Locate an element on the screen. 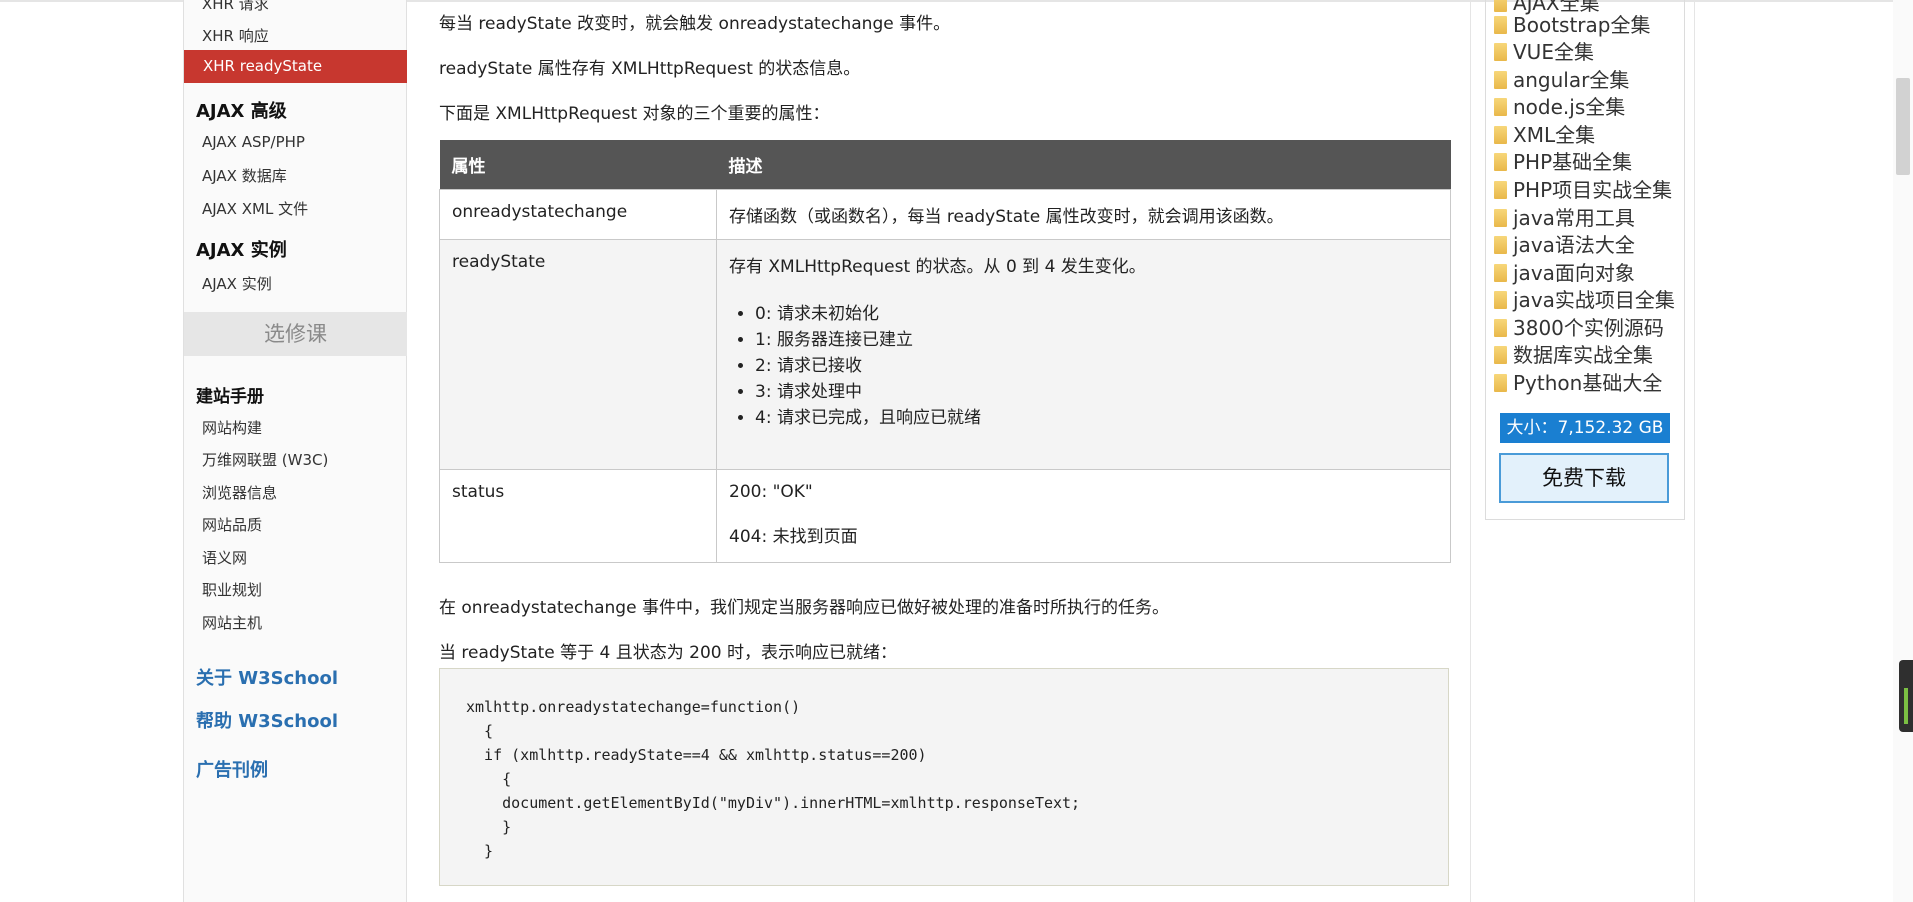 This screenshot has height=902, width=1913. folder-item-xml: XML全集 is located at coordinates (1544, 135).